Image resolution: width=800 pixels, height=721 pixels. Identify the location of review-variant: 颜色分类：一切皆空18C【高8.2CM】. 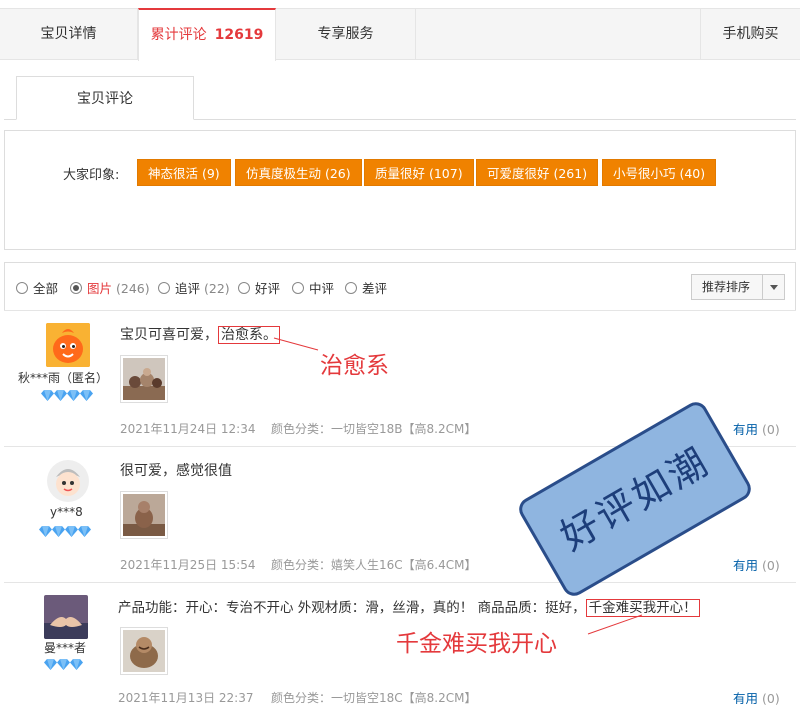
(374, 698).